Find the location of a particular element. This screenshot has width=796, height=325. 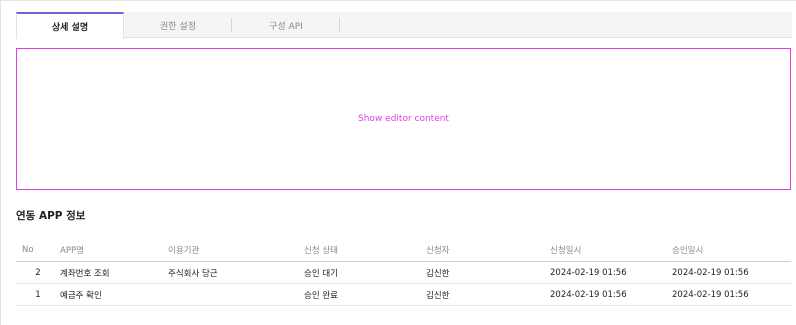

tab-bar: 상세 설명 권한 설정 구성 API is located at coordinates (404, 25).